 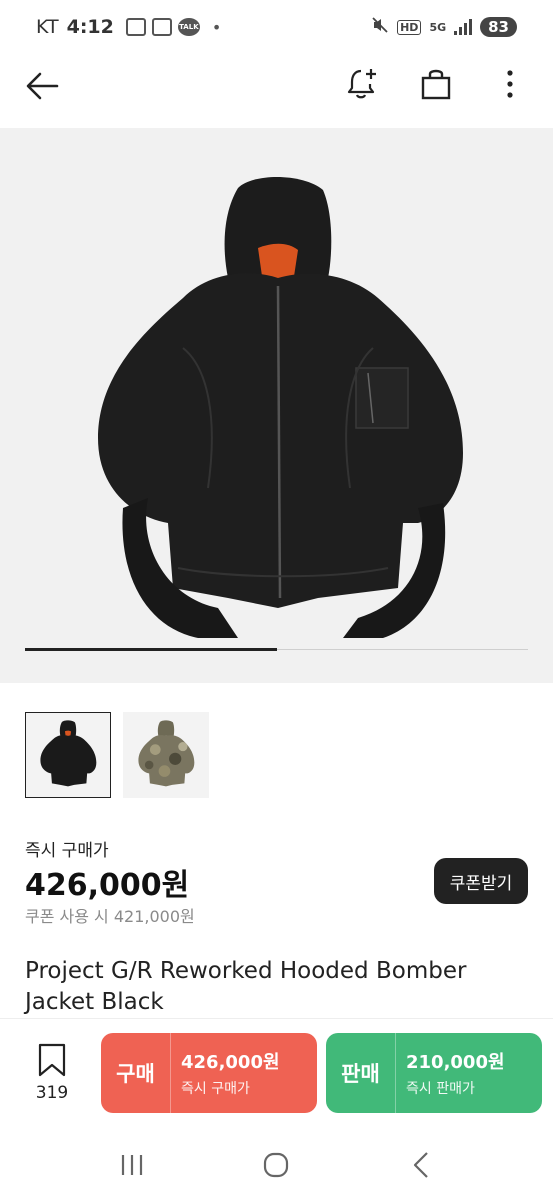 What do you see at coordinates (230, 1062) in the screenshot?
I see `buy-price: 426,000원` at bounding box center [230, 1062].